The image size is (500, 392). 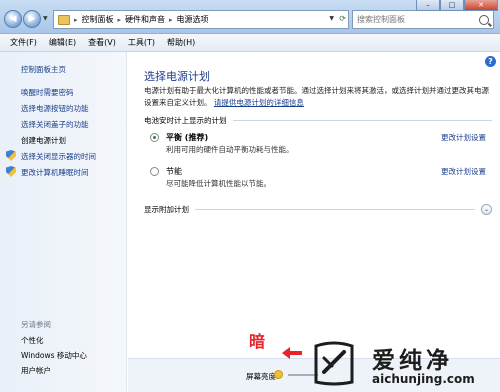 I want to click on section-header-plans: 电池安时计上显示的计划, so click(x=318, y=120).